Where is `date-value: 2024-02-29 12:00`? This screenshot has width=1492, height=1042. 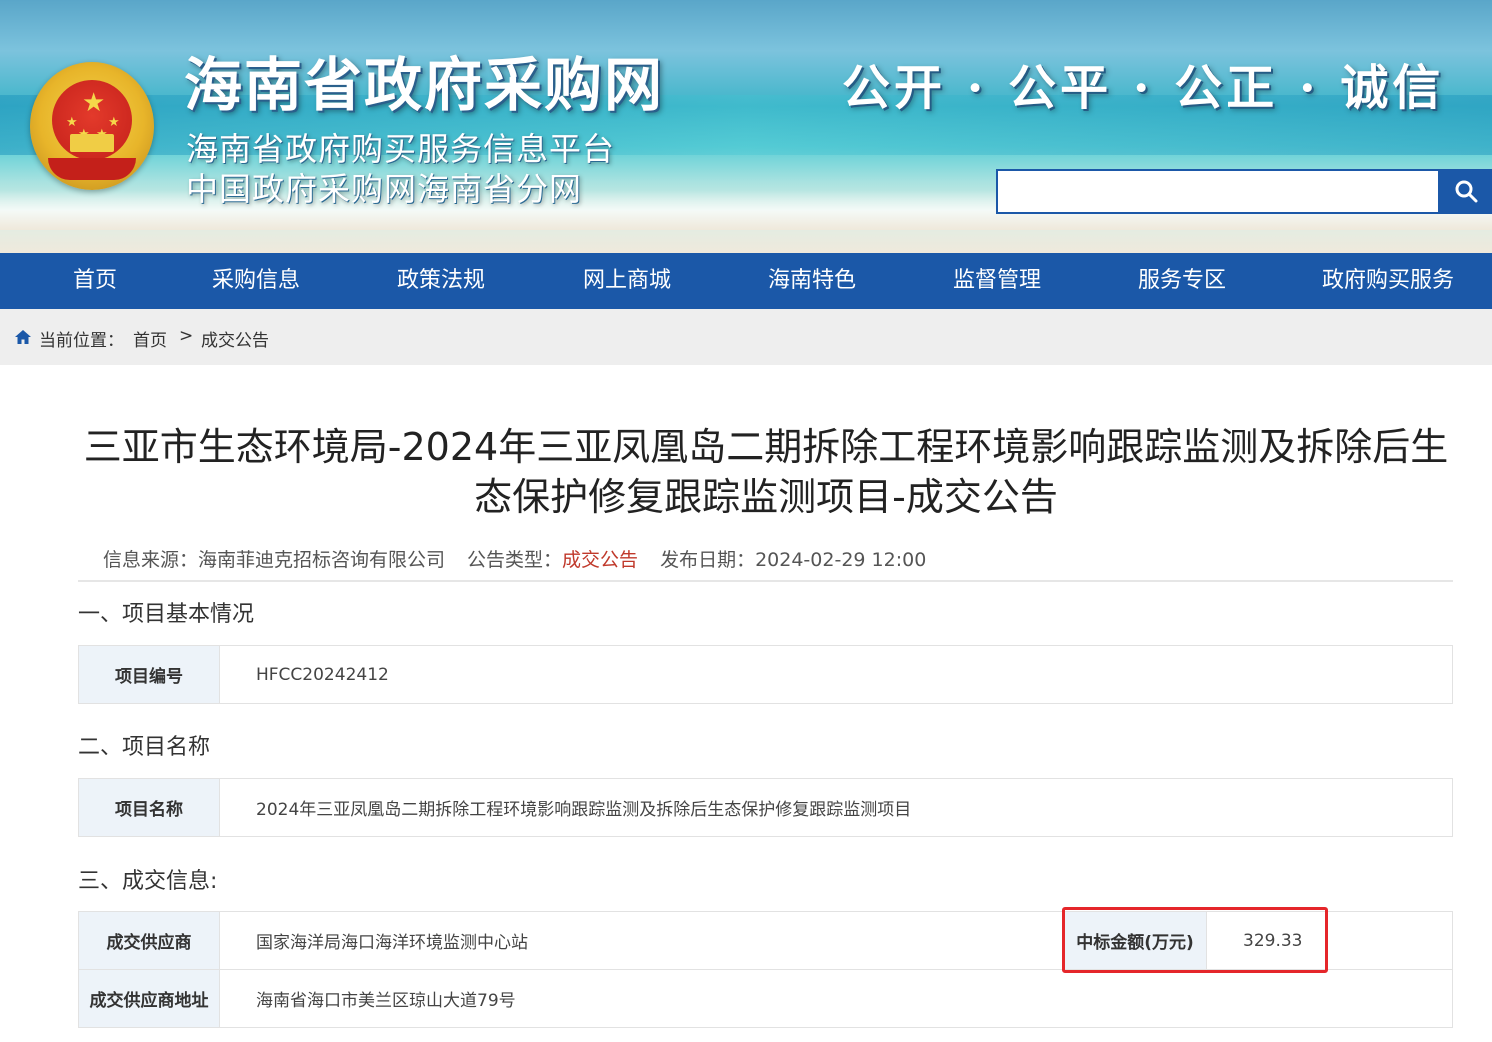
date-value: 2024-02-29 12:00 is located at coordinates (841, 560).